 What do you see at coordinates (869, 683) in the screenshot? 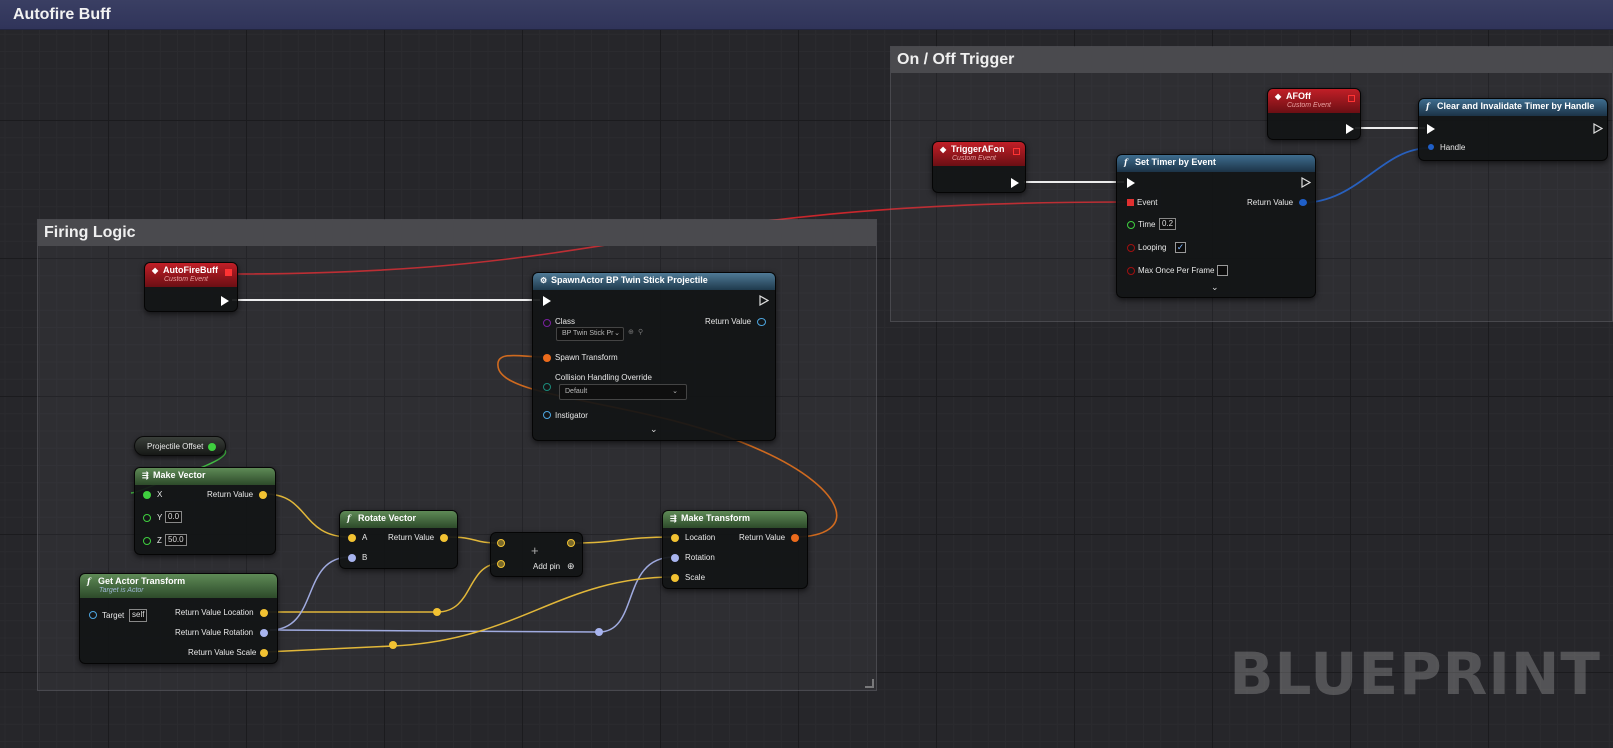
I see `resize-handle` at bounding box center [869, 683].